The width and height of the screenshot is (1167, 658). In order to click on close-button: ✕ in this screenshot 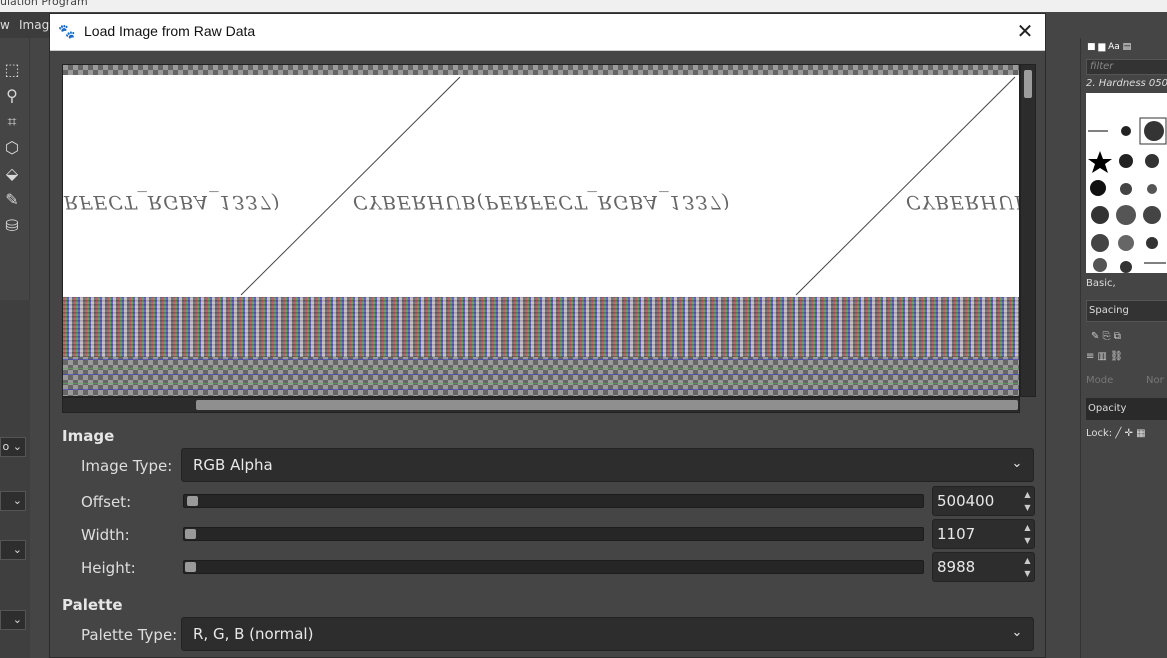, I will do `click(1025, 32)`.